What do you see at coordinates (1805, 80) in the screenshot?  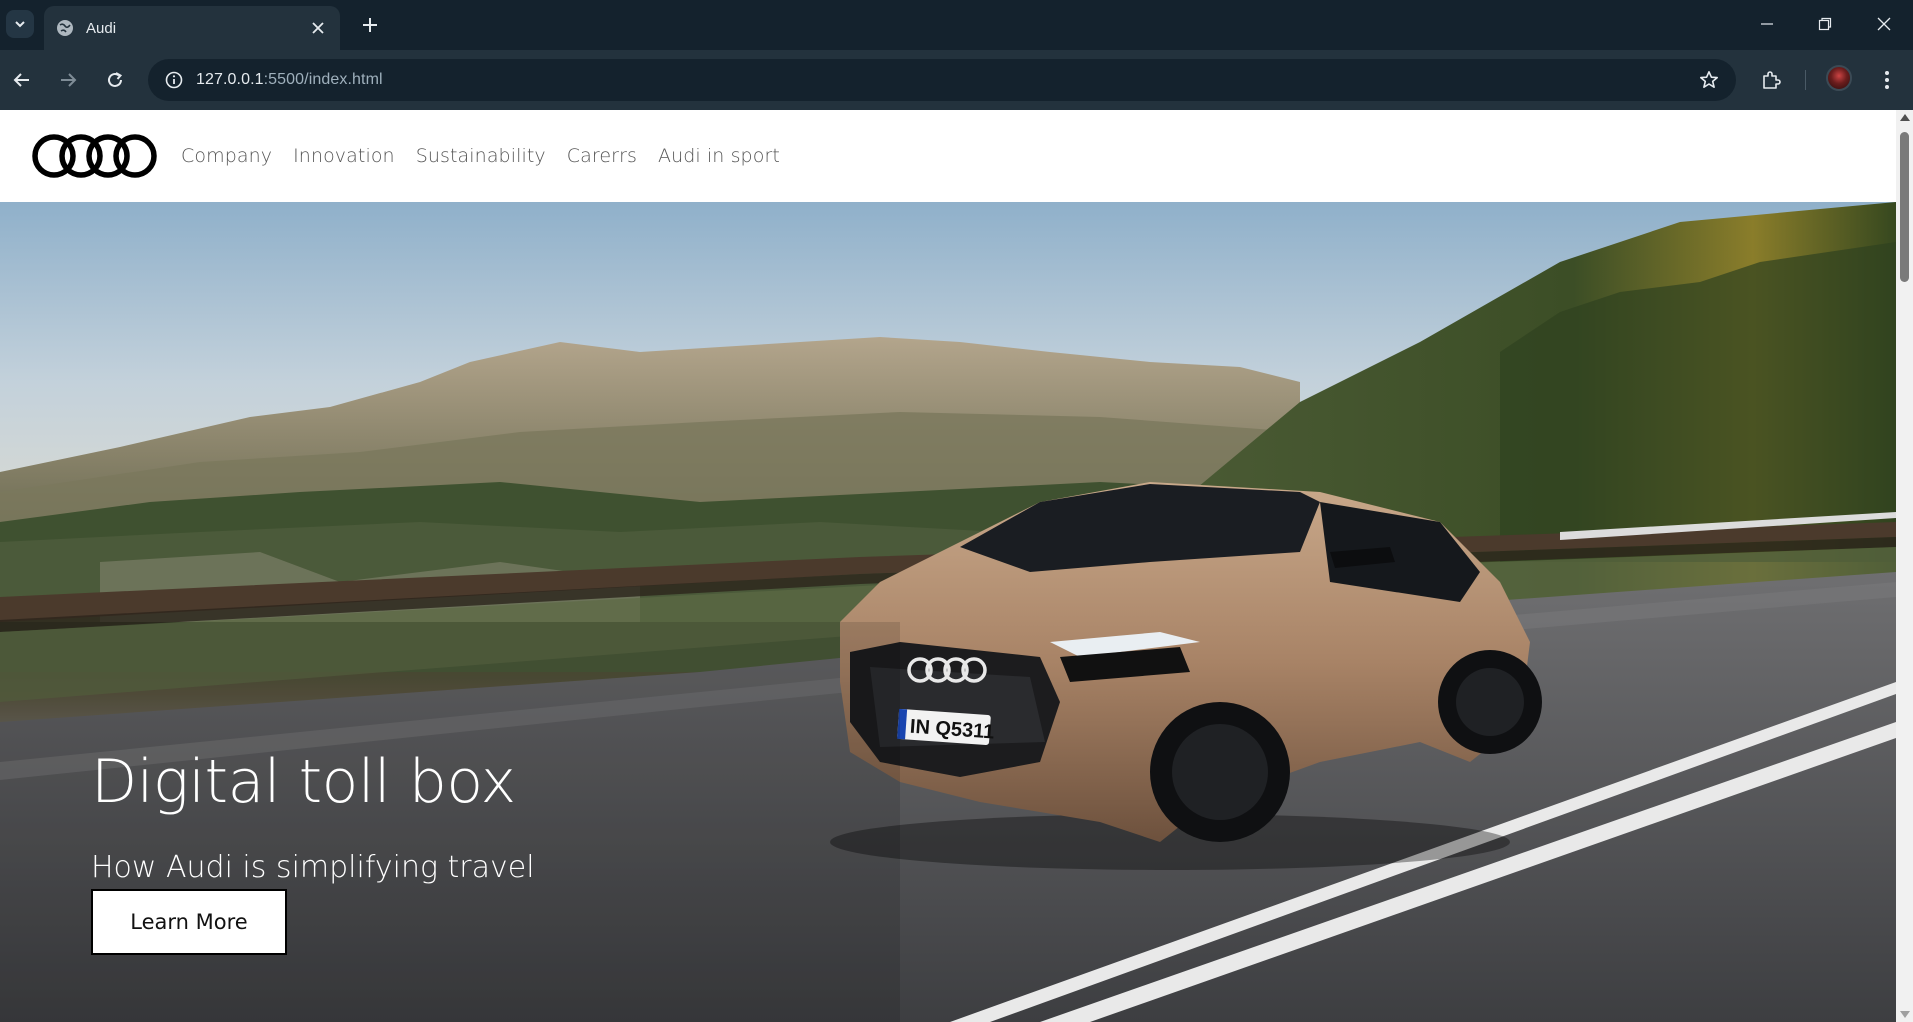 I see `toolbar-divider` at bounding box center [1805, 80].